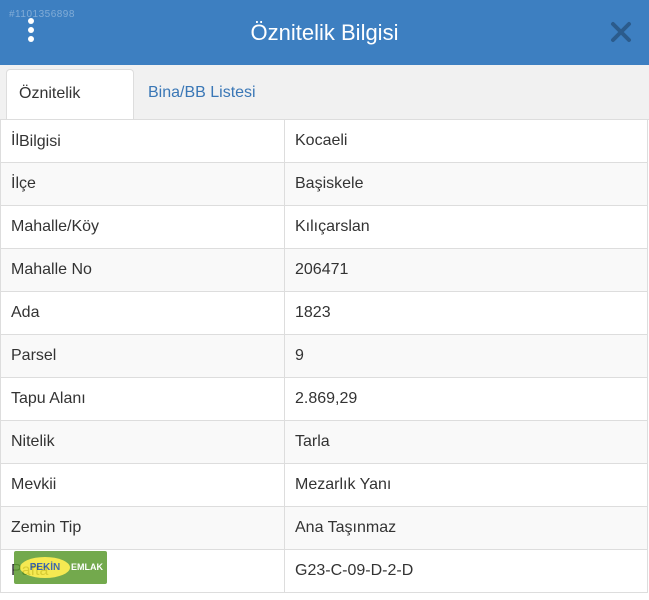  Describe the element at coordinates (202, 94) in the screenshot. I see `tab-bina-bb-listesi: Bina/BB Listesi` at that location.